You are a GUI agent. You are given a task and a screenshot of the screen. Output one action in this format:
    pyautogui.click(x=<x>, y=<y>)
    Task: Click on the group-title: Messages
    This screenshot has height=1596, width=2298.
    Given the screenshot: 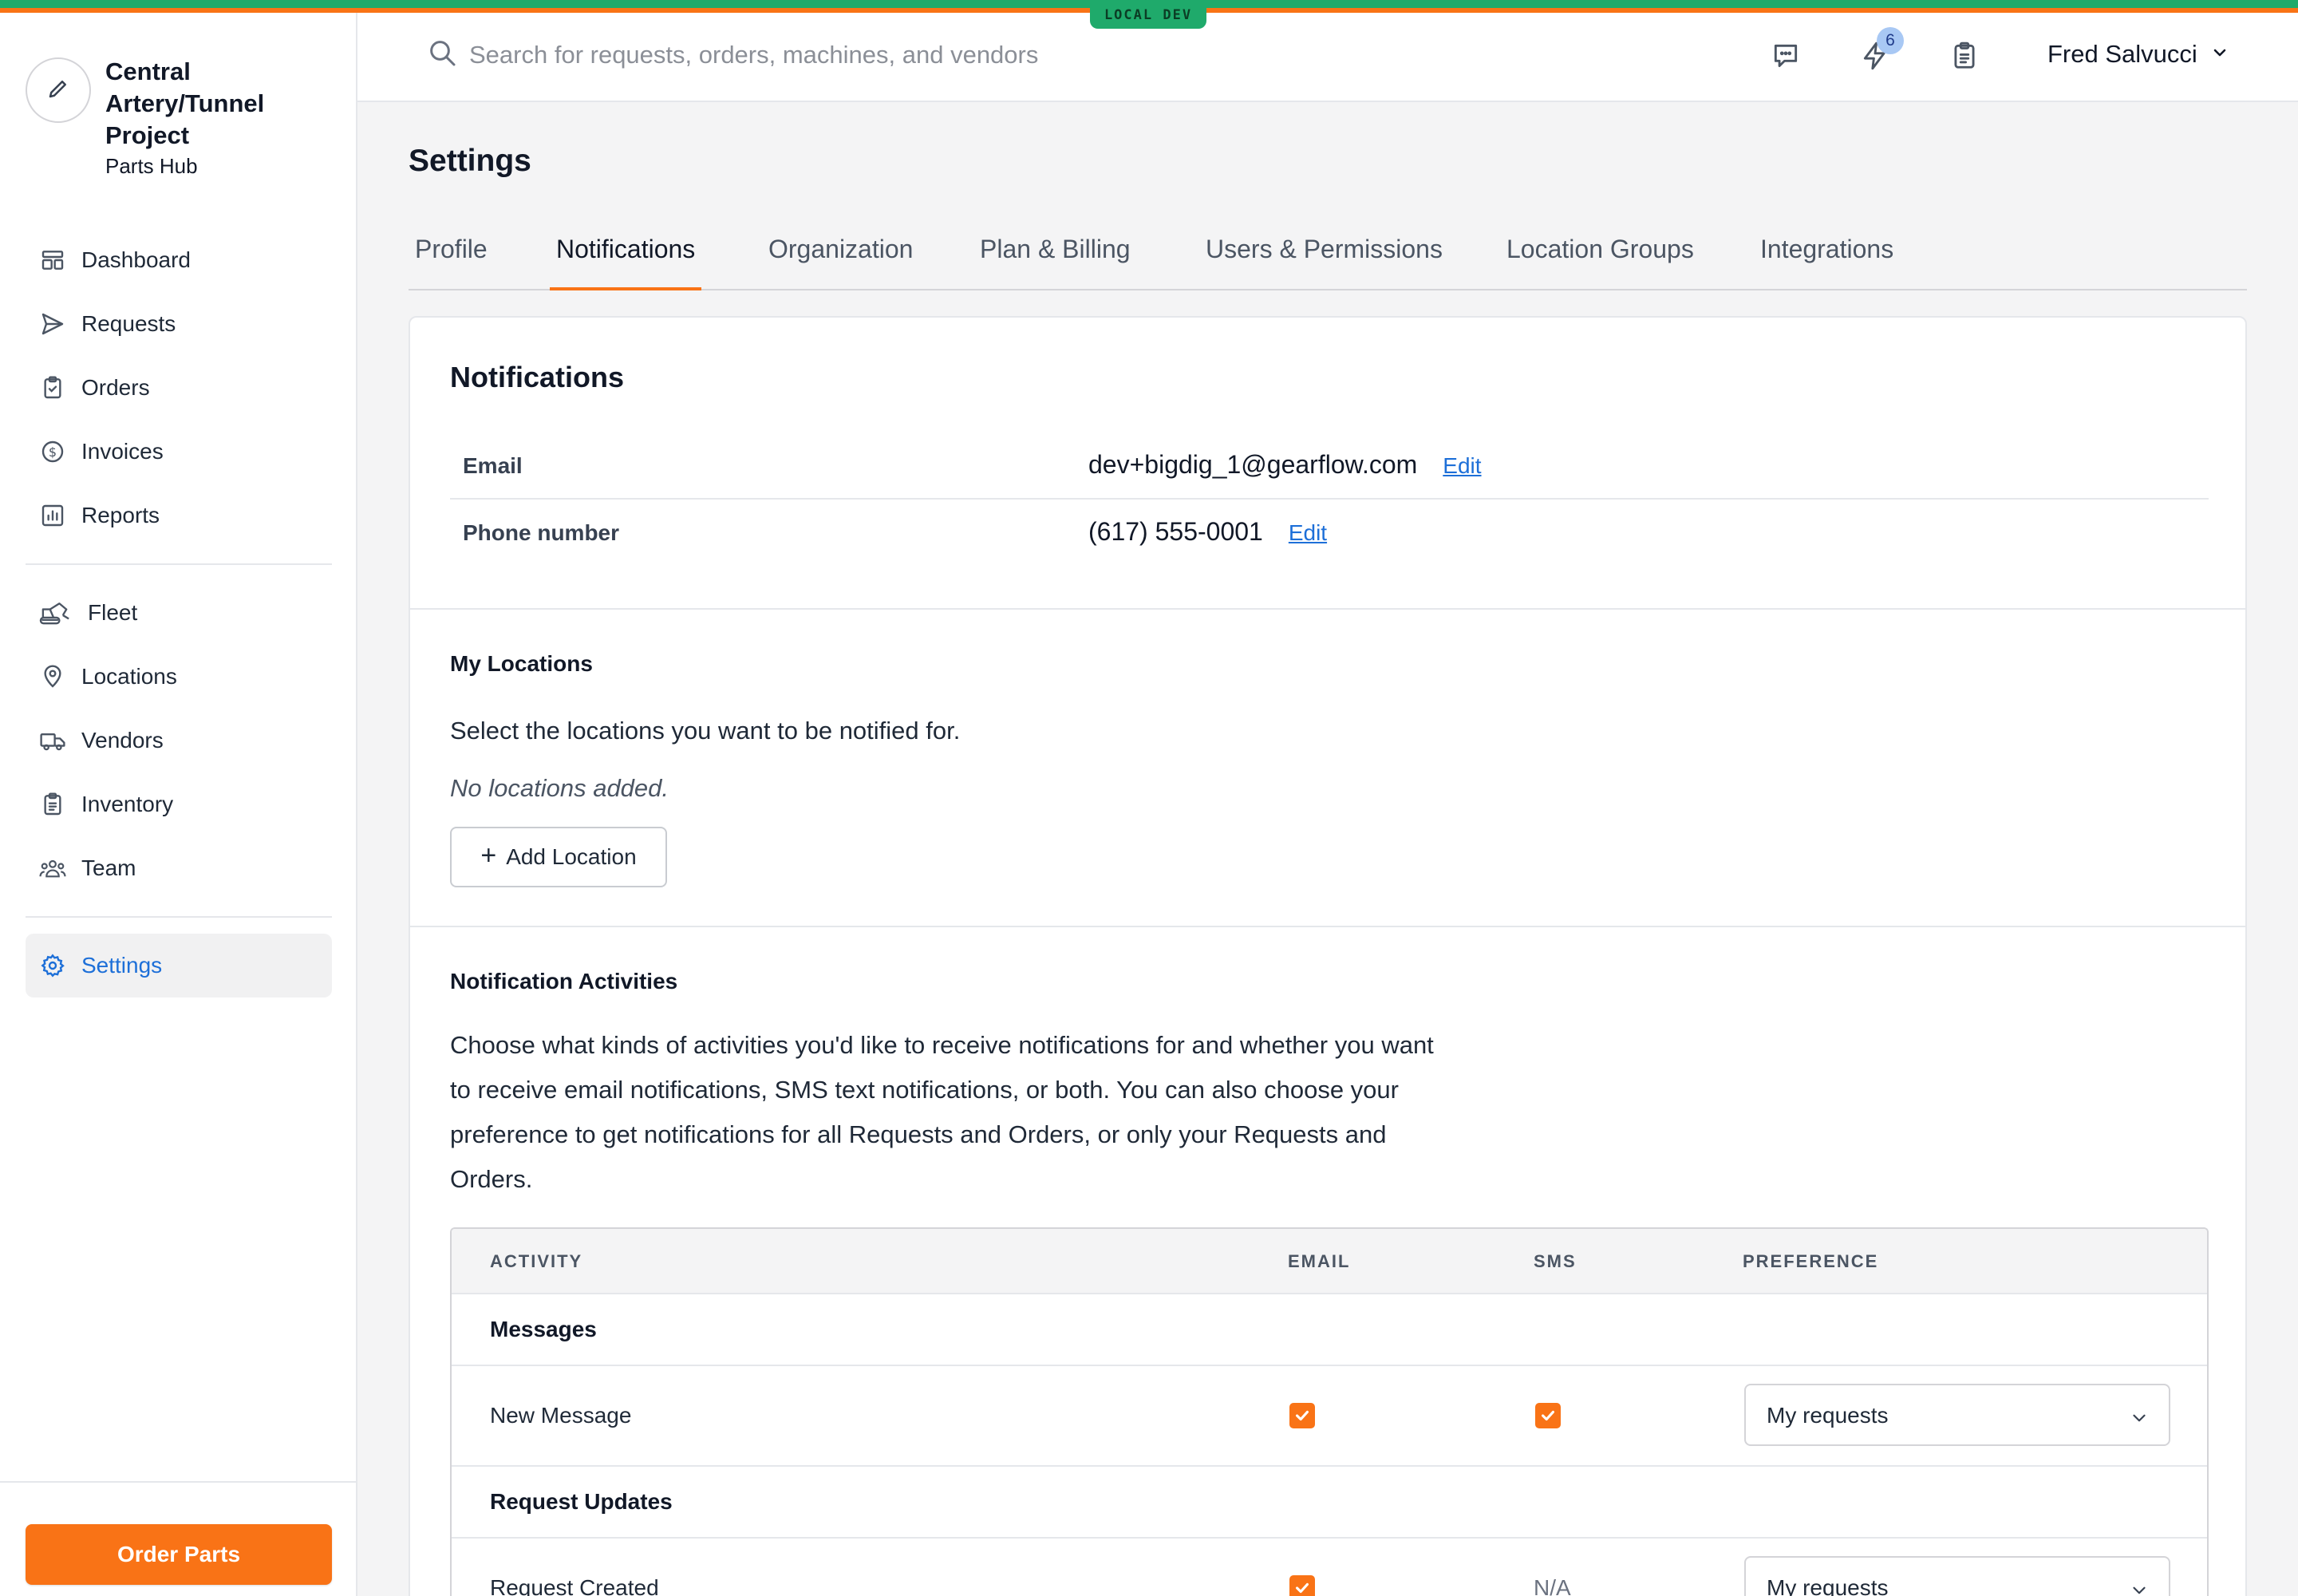 What is the action you would take?
    pyautogui.click(x=544, y=1329)
    